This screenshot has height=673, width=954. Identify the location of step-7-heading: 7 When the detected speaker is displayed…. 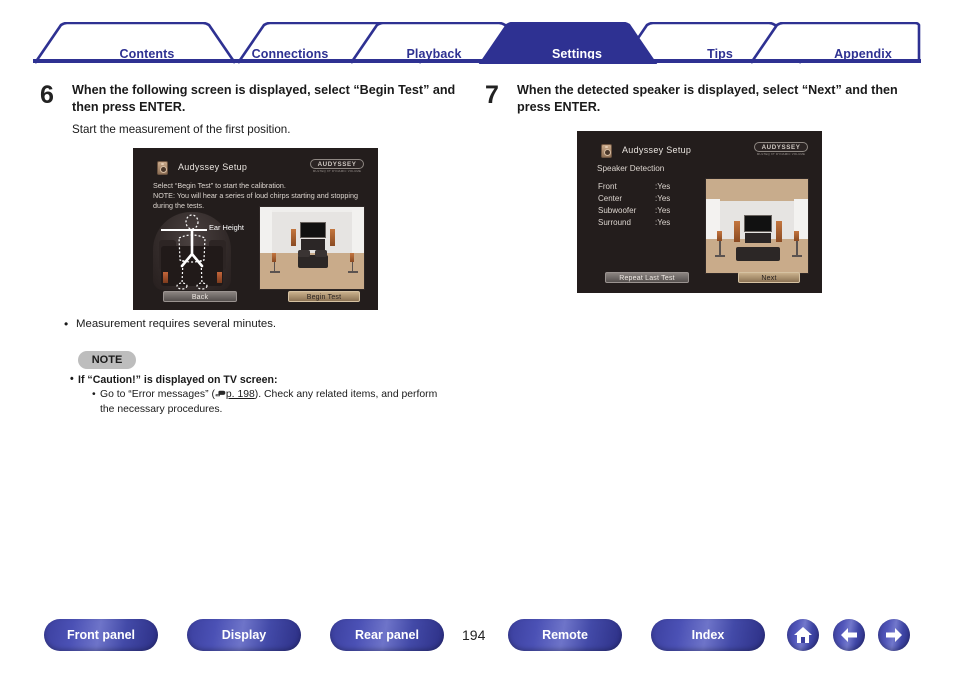
(700, 99).